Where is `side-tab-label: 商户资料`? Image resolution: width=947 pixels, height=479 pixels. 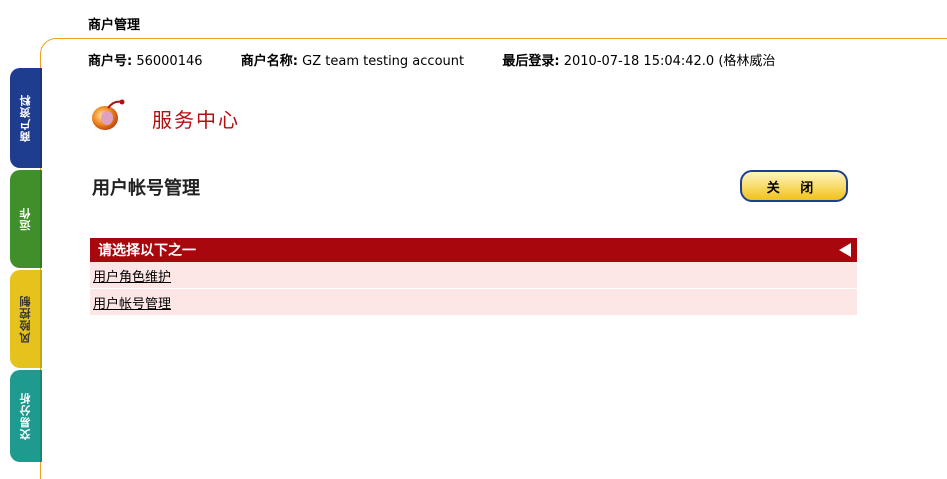
side-tab-label: 商户资料 is located at coordinates (25, 118).